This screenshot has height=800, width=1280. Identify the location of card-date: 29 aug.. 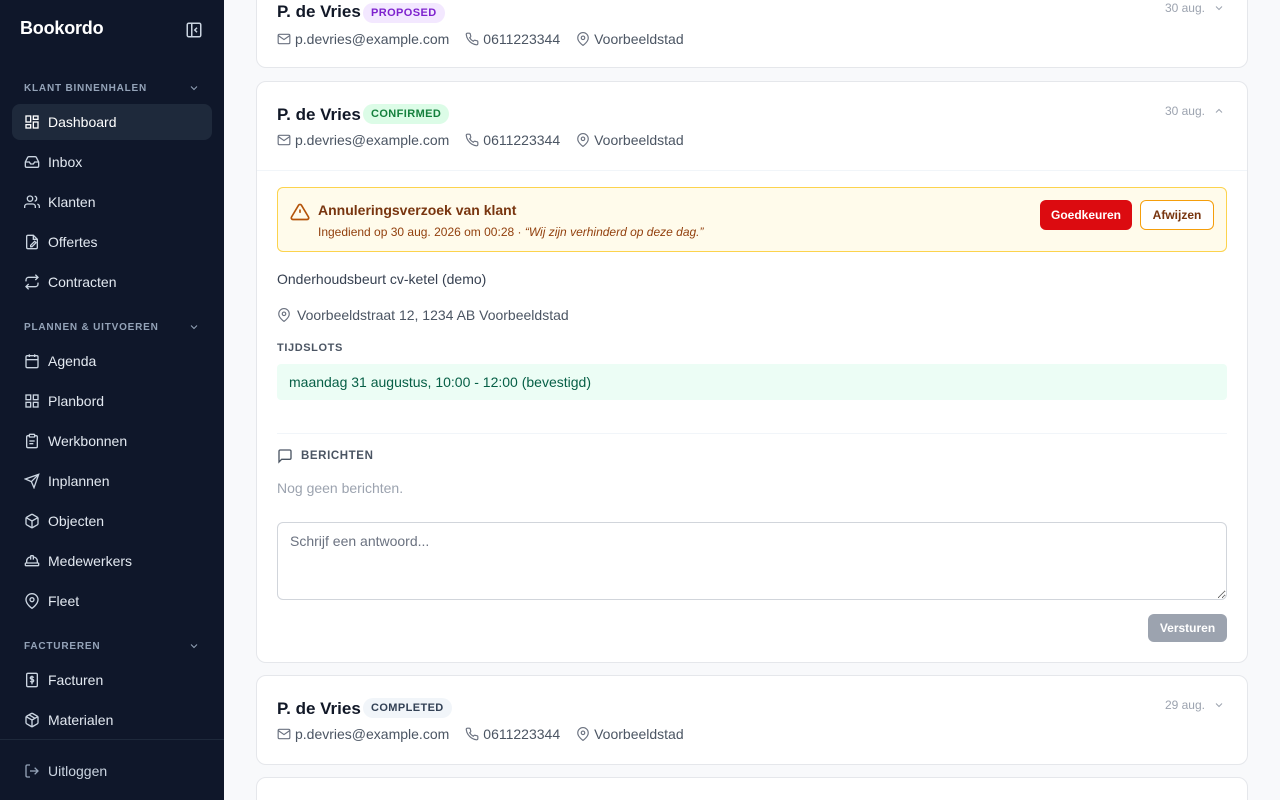
(1184, 705).